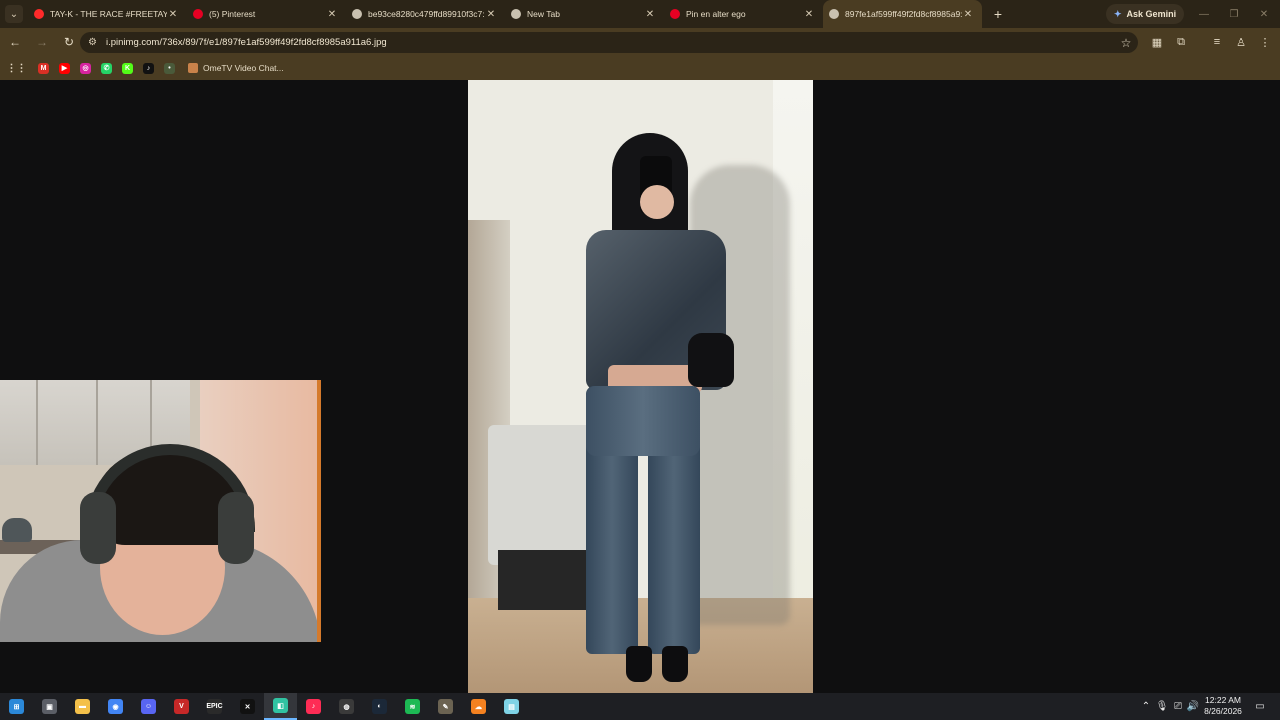 Image resolution: width=1280 pixels, height=720 pixels. I want to click on bookmark-item: M, so click(43, 68).